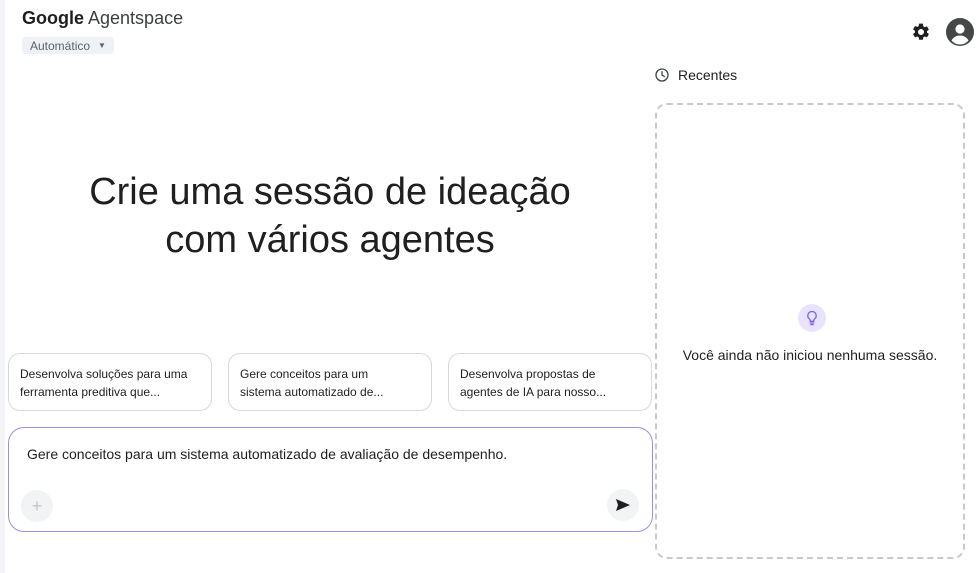  I want to click on brand-google: Google, so click(53, 18).